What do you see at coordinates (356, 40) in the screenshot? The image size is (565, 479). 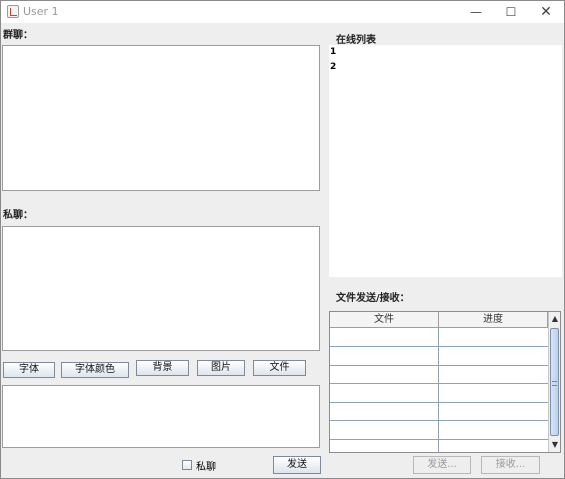 I see `online-list-label: 在线列表` at bounding box center [356, 40].